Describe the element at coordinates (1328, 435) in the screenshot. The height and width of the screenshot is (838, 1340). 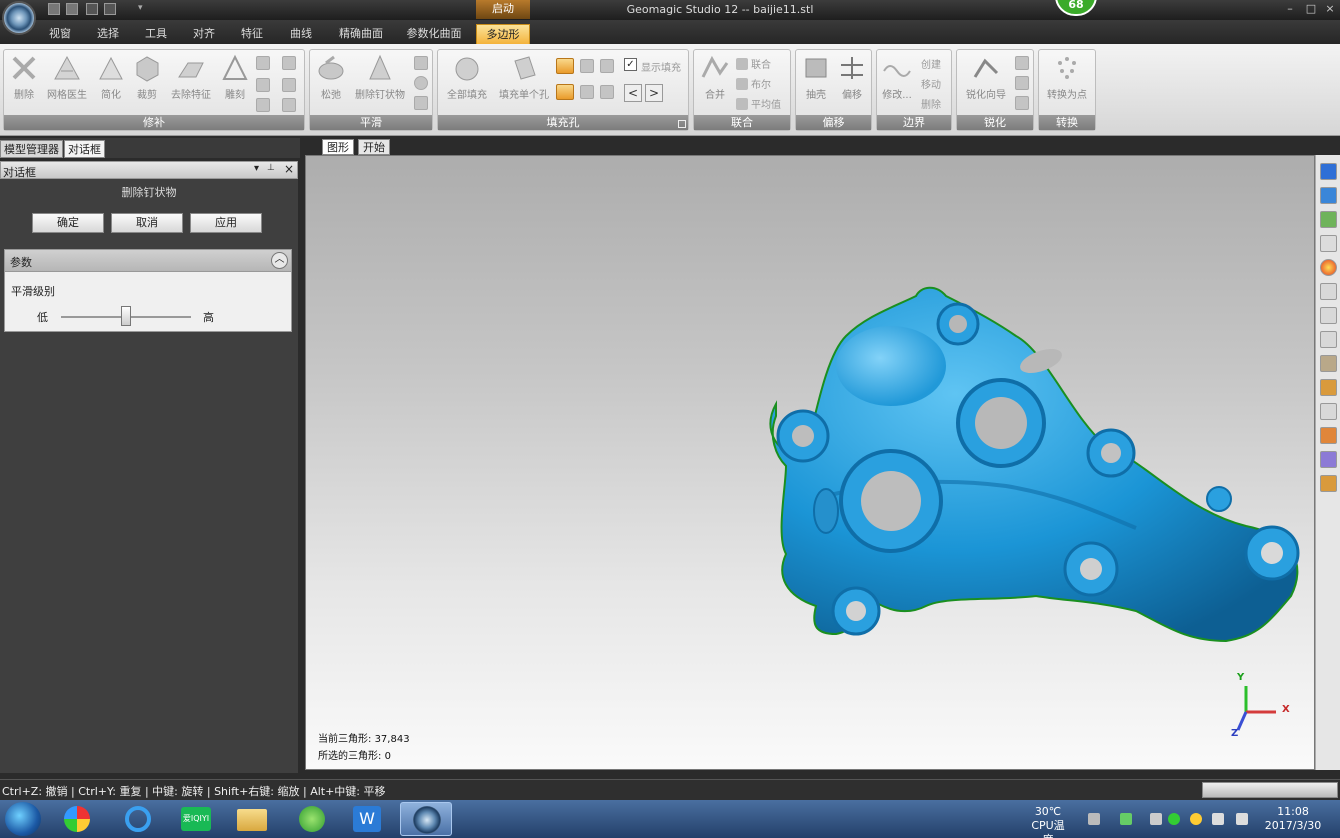
I see `filter-icon` at that location.